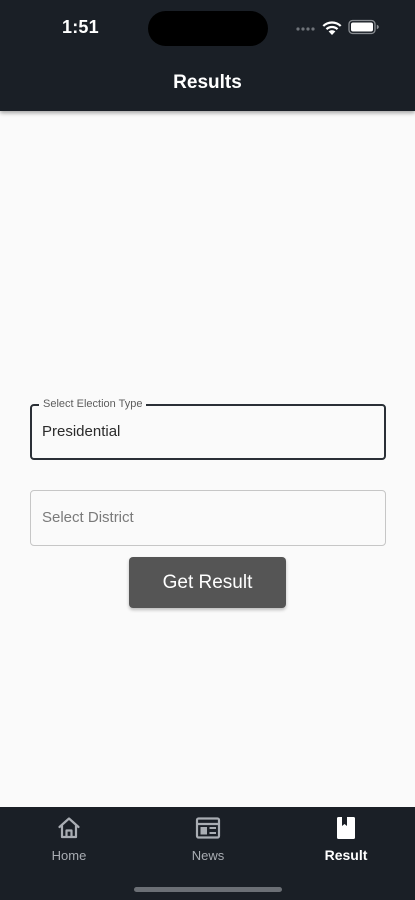  I want to click on battery-icon, so click(363, 27).